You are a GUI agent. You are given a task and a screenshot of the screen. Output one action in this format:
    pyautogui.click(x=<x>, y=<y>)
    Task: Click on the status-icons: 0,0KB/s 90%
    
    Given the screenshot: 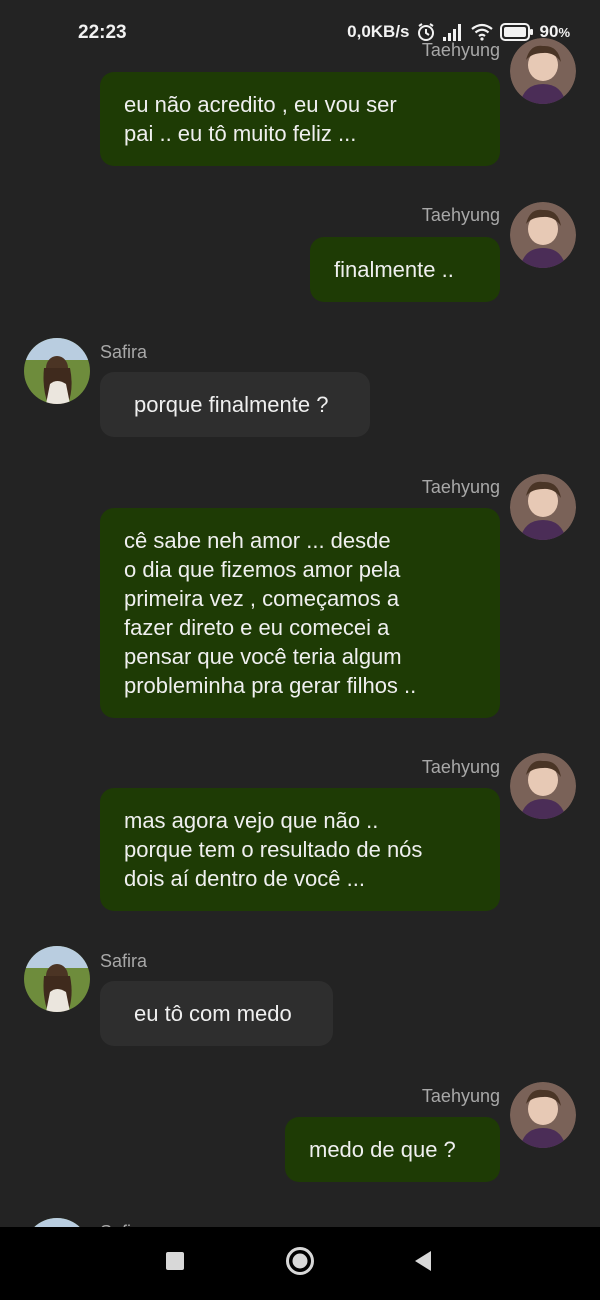 What is the action you would take?
    pyautogui.click(x=458, y=32)
    